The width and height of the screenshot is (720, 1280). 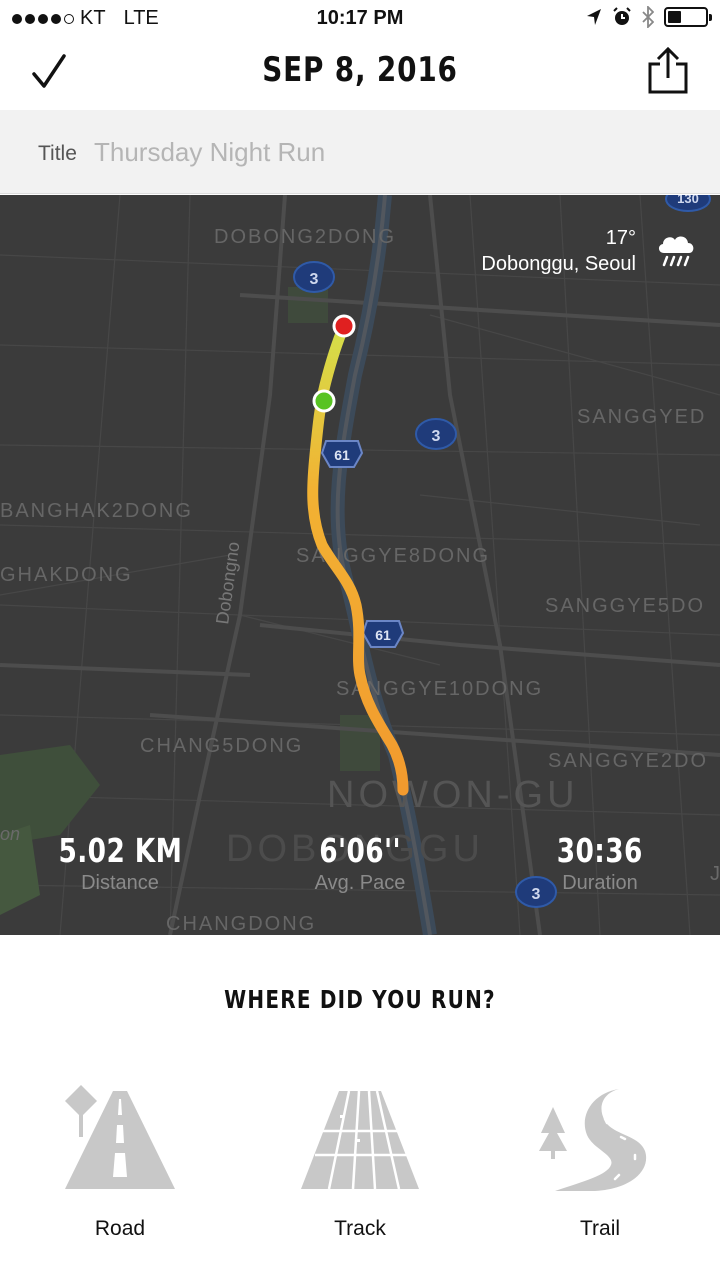 What do you see at coordinates (360, 1140) in the screenshot?
I see `track-icon` at bounding box center [360, 1140].